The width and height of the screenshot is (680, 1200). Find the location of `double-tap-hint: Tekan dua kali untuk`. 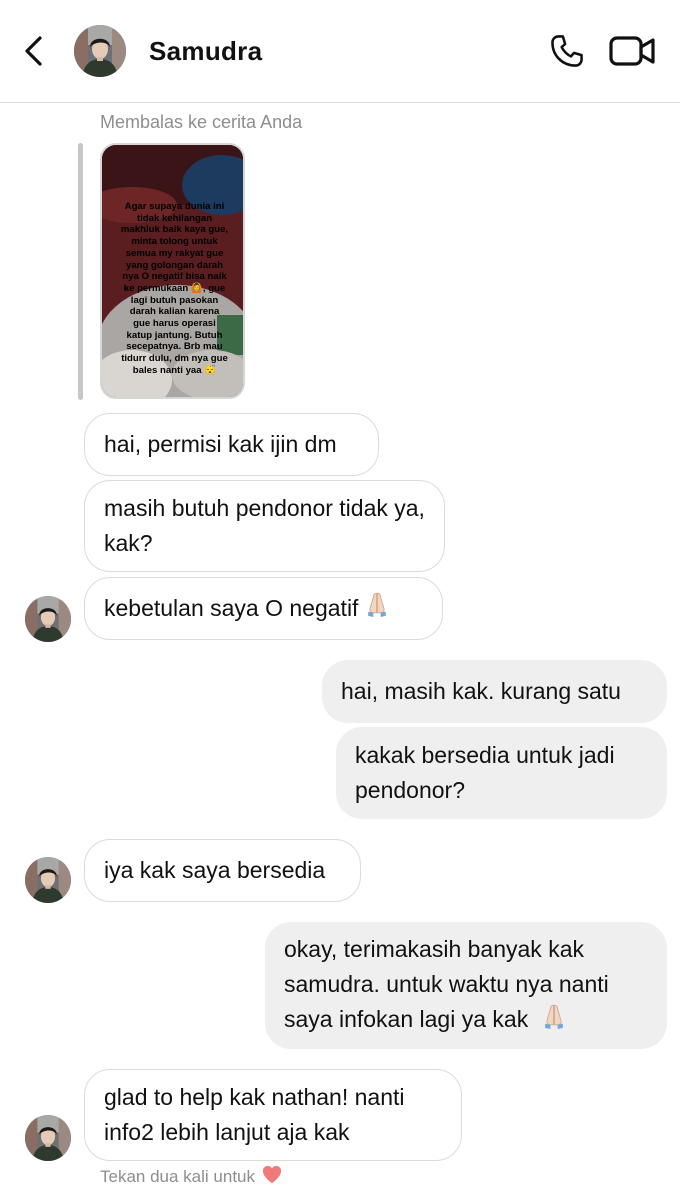

double-tap-hint: Tekan dua kali untuk is located at coordinates (191, 1176).